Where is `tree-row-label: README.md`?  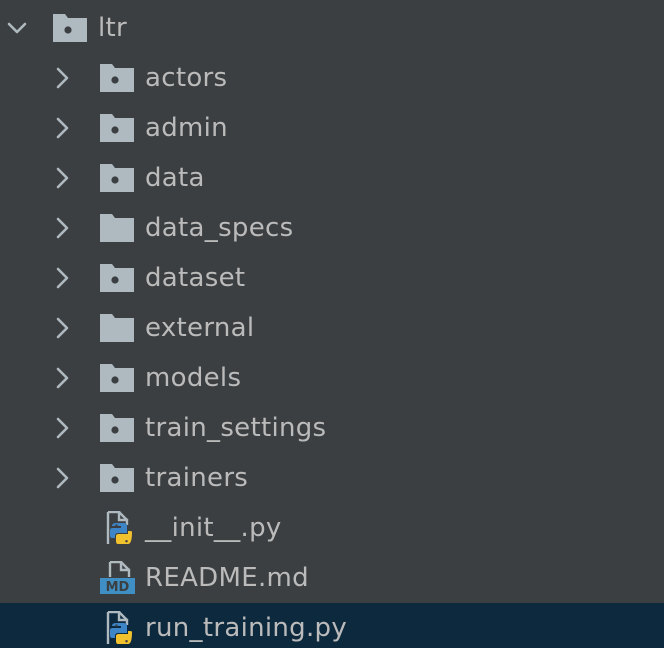
tree-row-label: README.md is located at coordinates (227, 578).